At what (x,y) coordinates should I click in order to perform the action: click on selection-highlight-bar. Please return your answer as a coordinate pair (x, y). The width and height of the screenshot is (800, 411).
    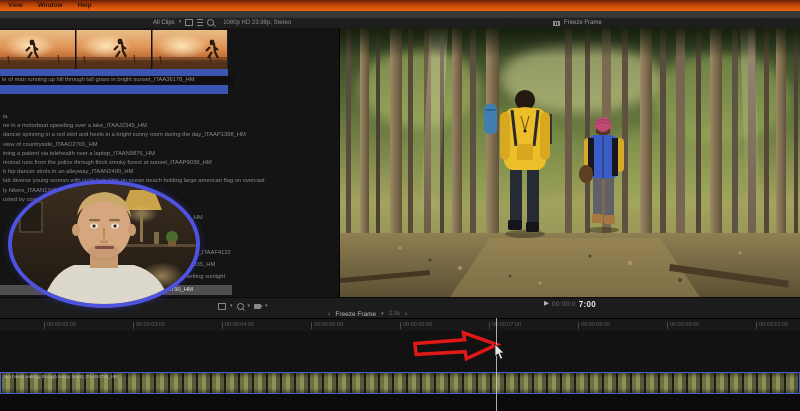
    Looking at the image, I should click on (114, 72).